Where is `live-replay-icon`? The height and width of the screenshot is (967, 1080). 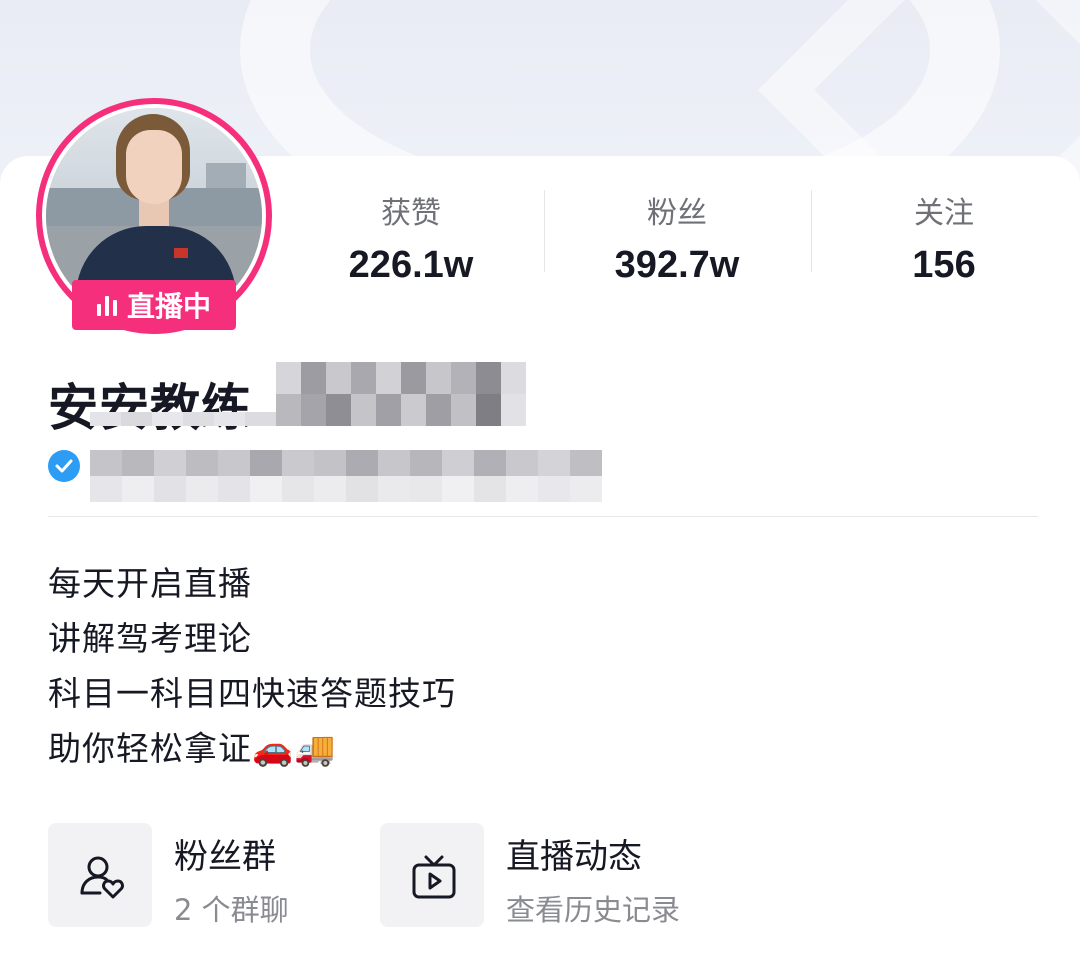 live-replay-icon is located at coordinates (434, 877).